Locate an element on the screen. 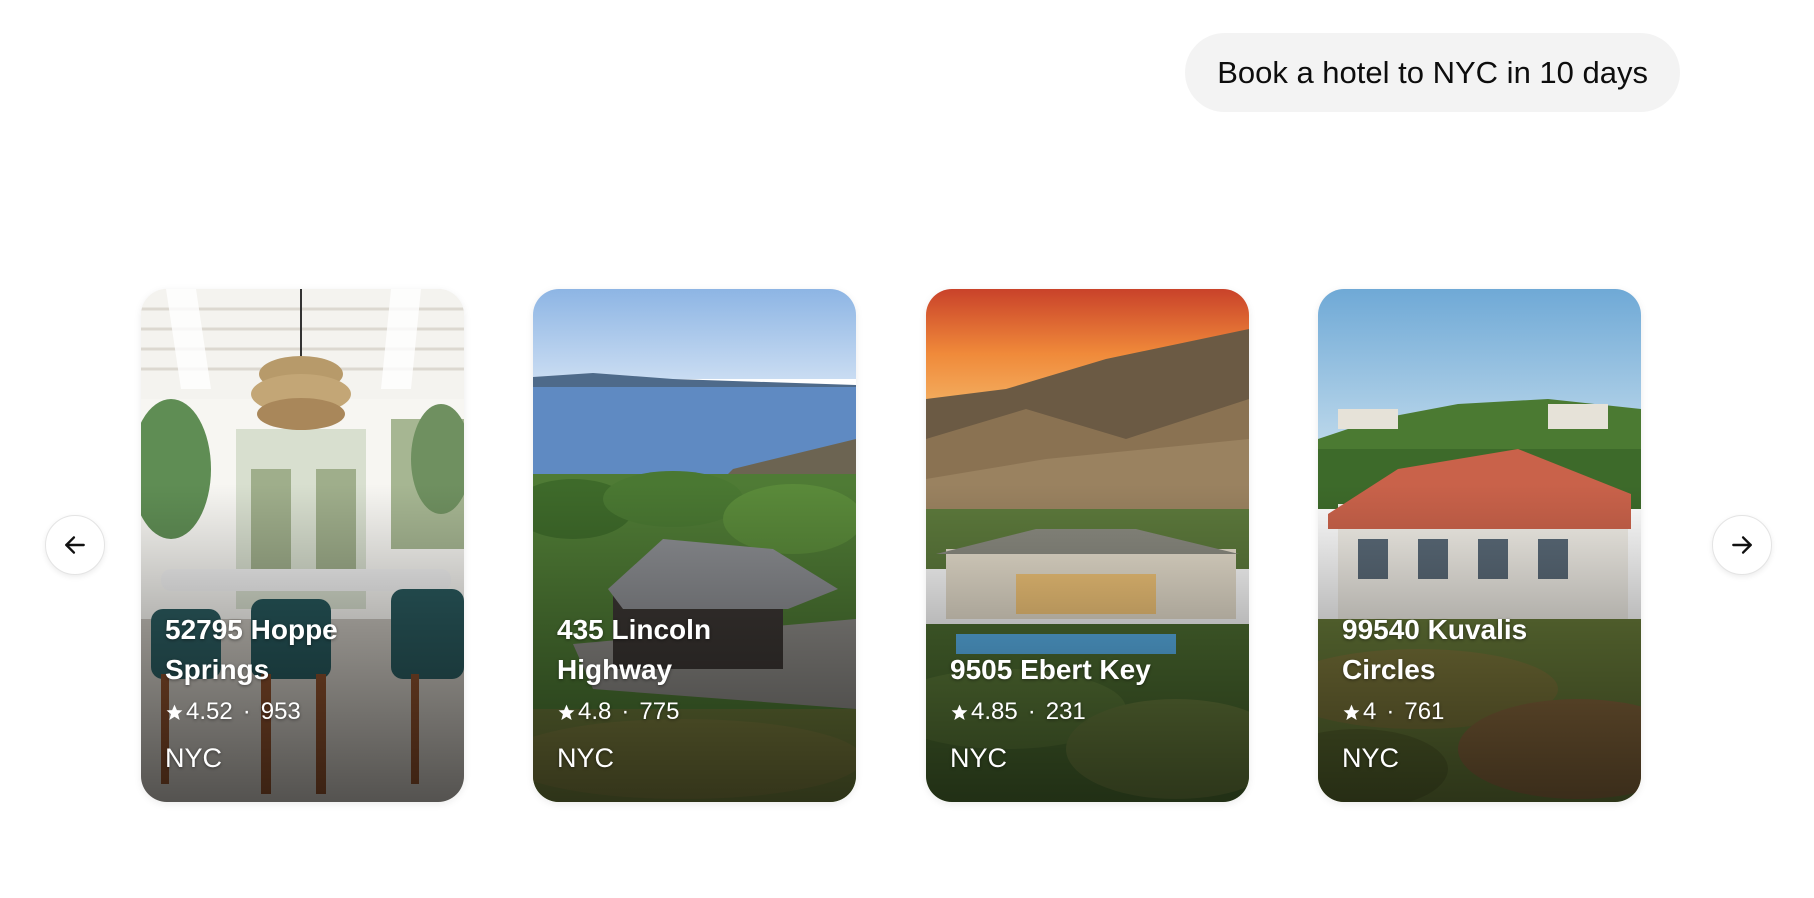 Image resolution: width=1814 pixels, height=898 pixels. arrow-left-icon is located at coordinates (75, 545).